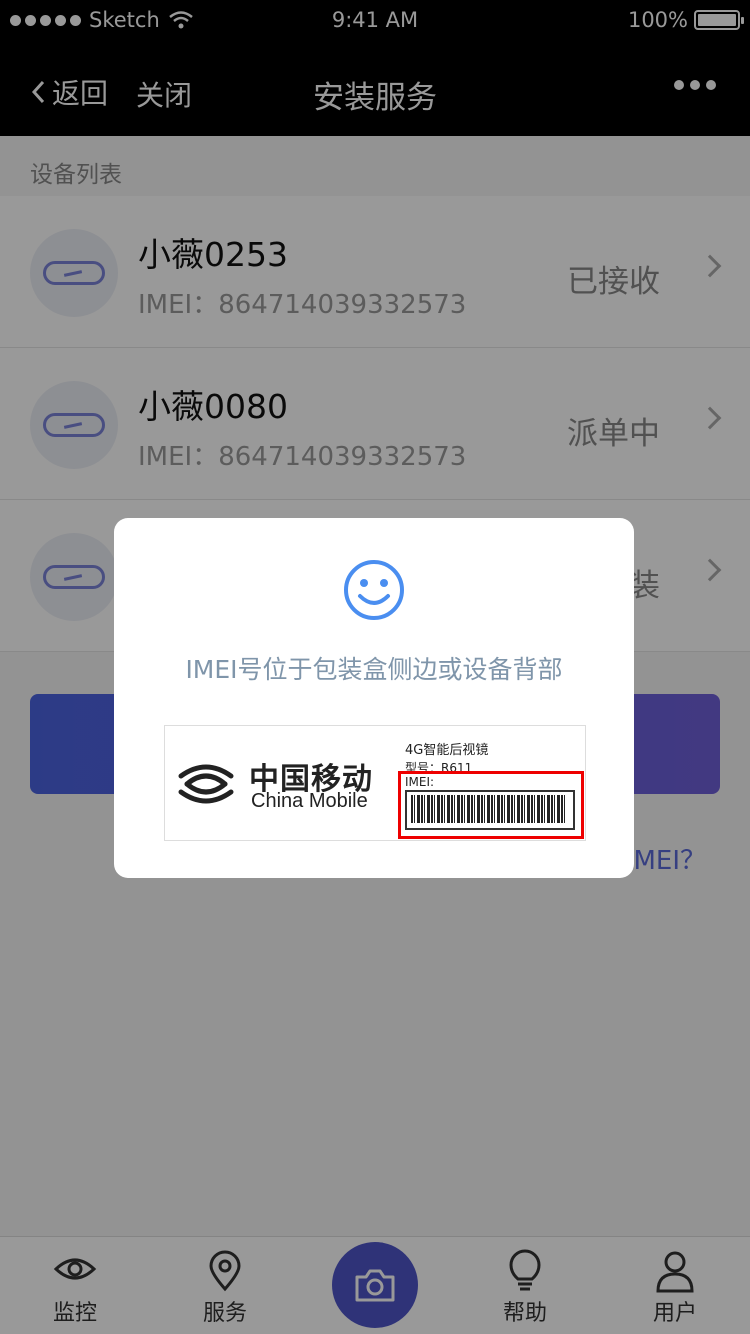 The width and height of the screenshot is (750, 1334). Describe the element at coordinates (206, 784) in the screenshot. I see `china-mobile-logo` at that location.